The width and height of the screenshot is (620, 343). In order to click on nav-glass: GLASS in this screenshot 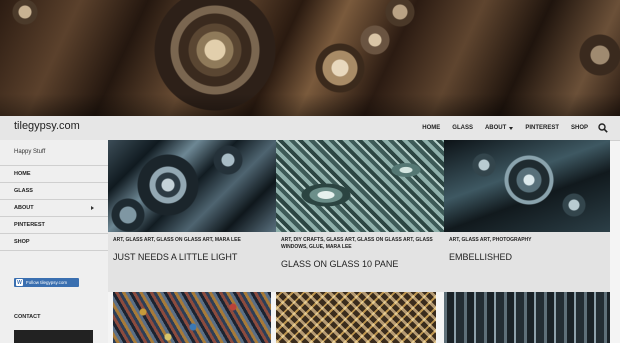, I will do `click(462, 128)`.